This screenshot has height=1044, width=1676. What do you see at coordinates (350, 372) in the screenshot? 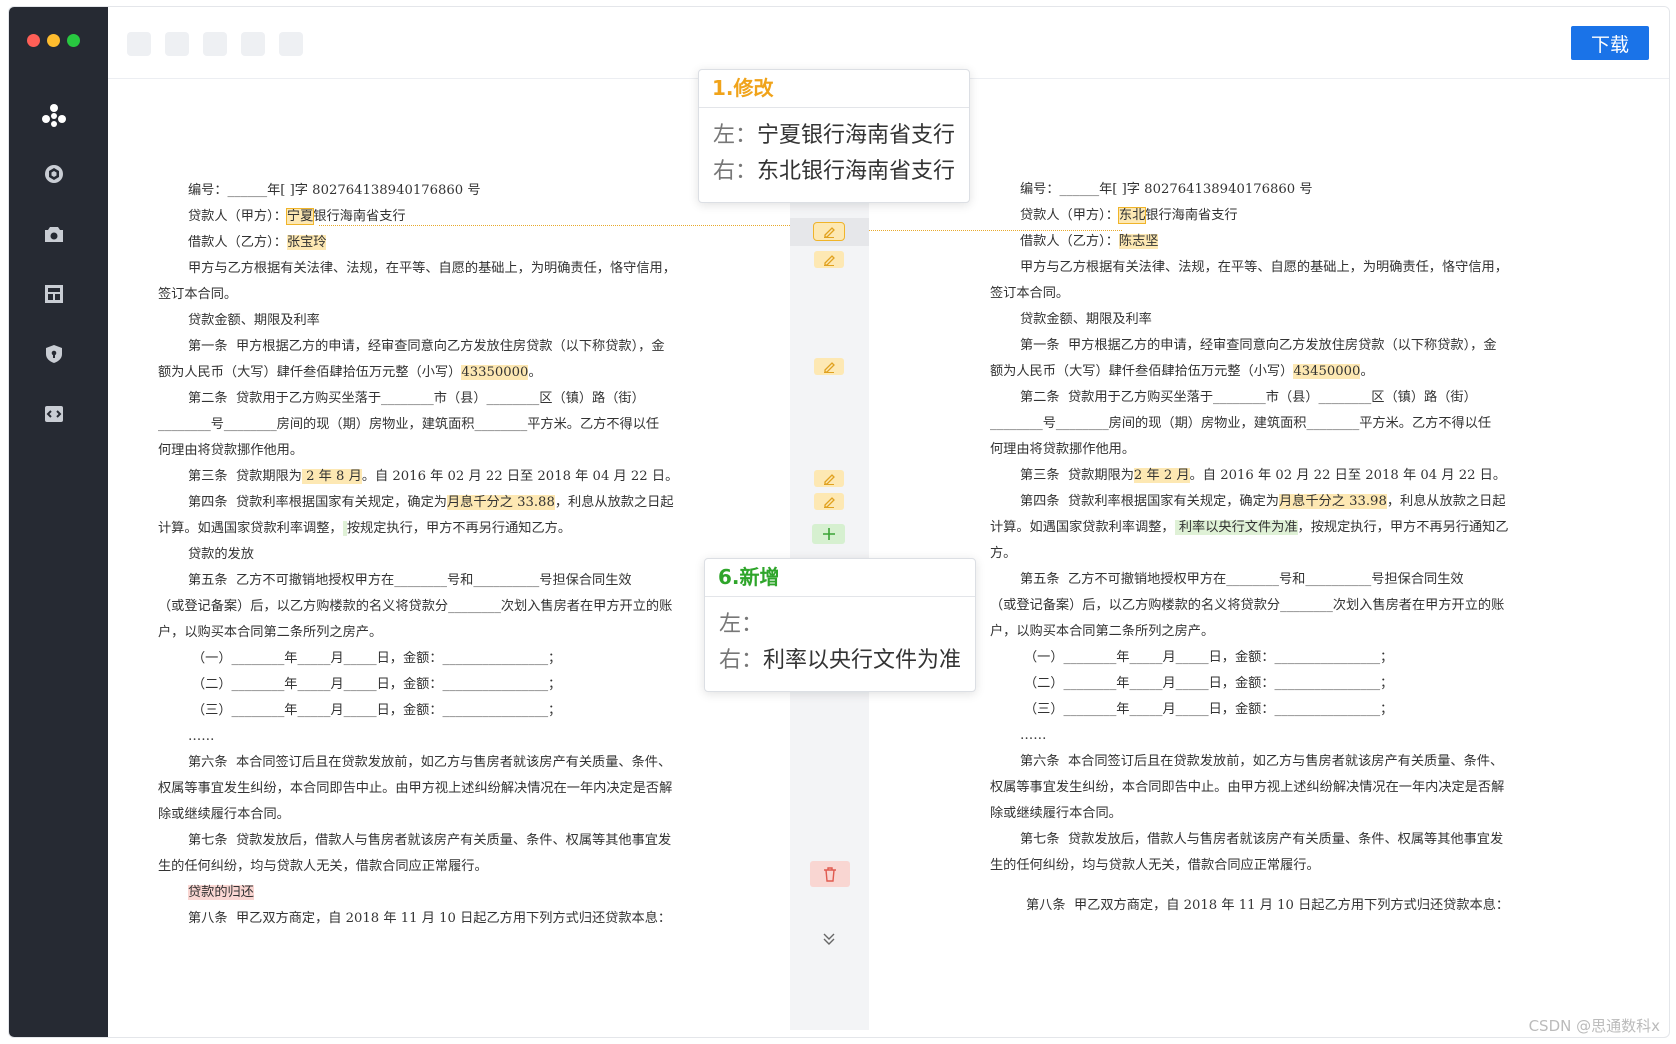
I see `doc-line: 额为人民币（大写）肆仟叁佰肆拾伍万元整（小写）43350000。` at bounding box center [350, 372].